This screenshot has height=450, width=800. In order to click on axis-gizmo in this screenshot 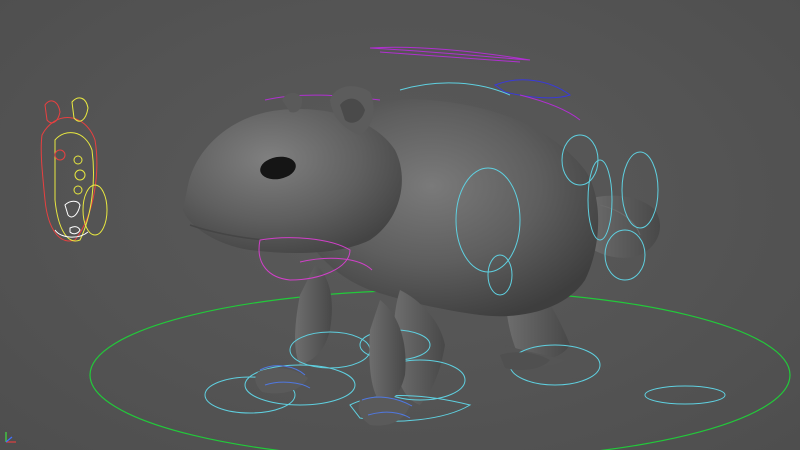, I will do `click(10, 437)`.